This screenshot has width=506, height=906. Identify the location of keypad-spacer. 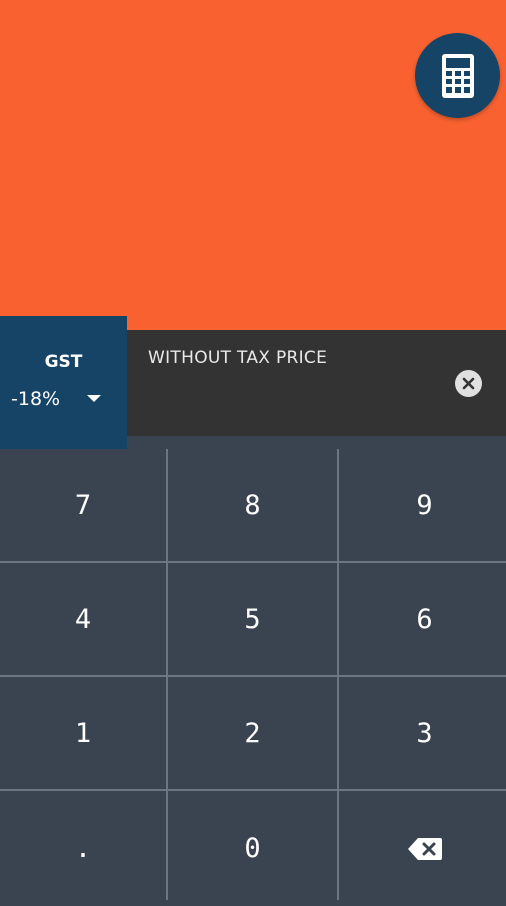
(316, 442).